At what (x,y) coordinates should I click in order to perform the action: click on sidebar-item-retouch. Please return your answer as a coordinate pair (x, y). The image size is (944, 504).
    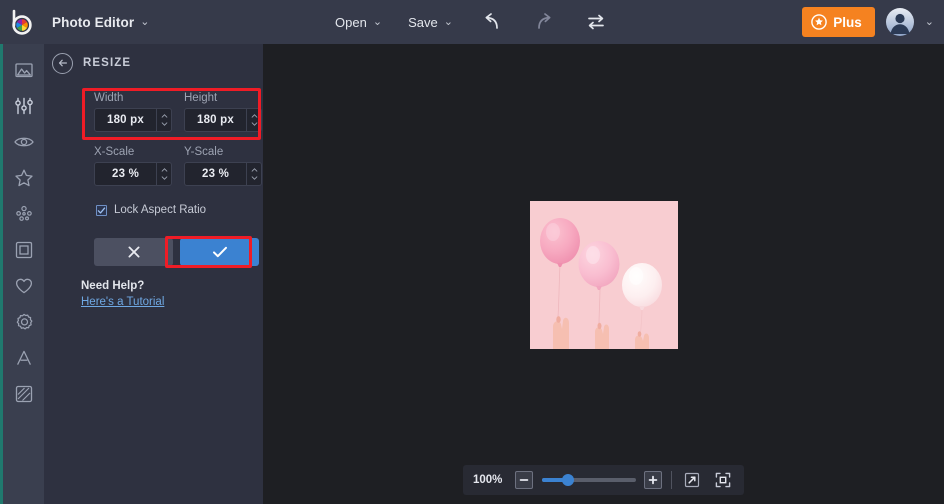
    Looking at the image, I should click on (24, 214).